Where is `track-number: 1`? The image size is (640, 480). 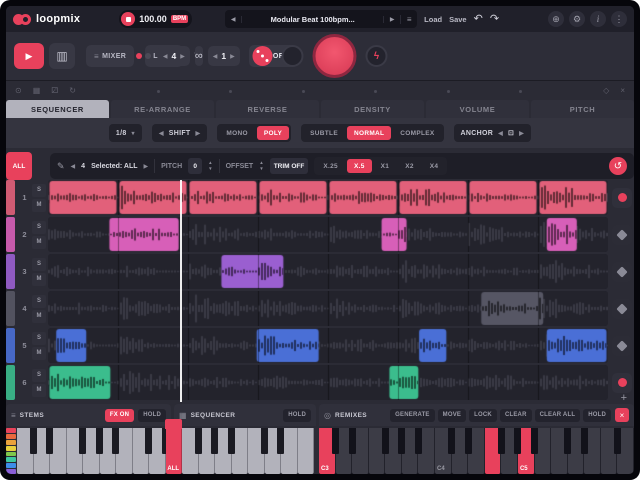 track-number: 1 is located at coordinates (24, 197).